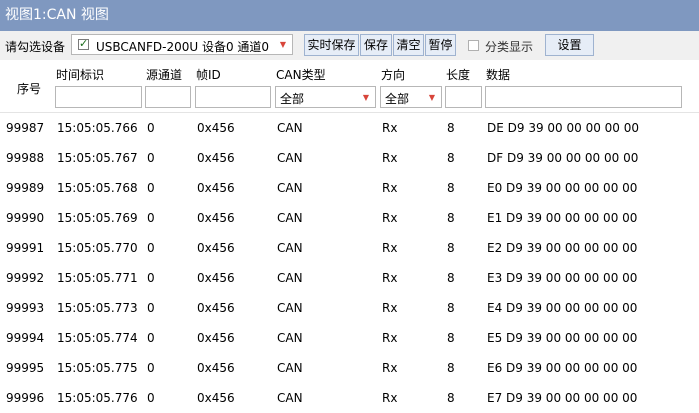  I want to click on column-header-can-type: CAN类型, so click(301, 75).